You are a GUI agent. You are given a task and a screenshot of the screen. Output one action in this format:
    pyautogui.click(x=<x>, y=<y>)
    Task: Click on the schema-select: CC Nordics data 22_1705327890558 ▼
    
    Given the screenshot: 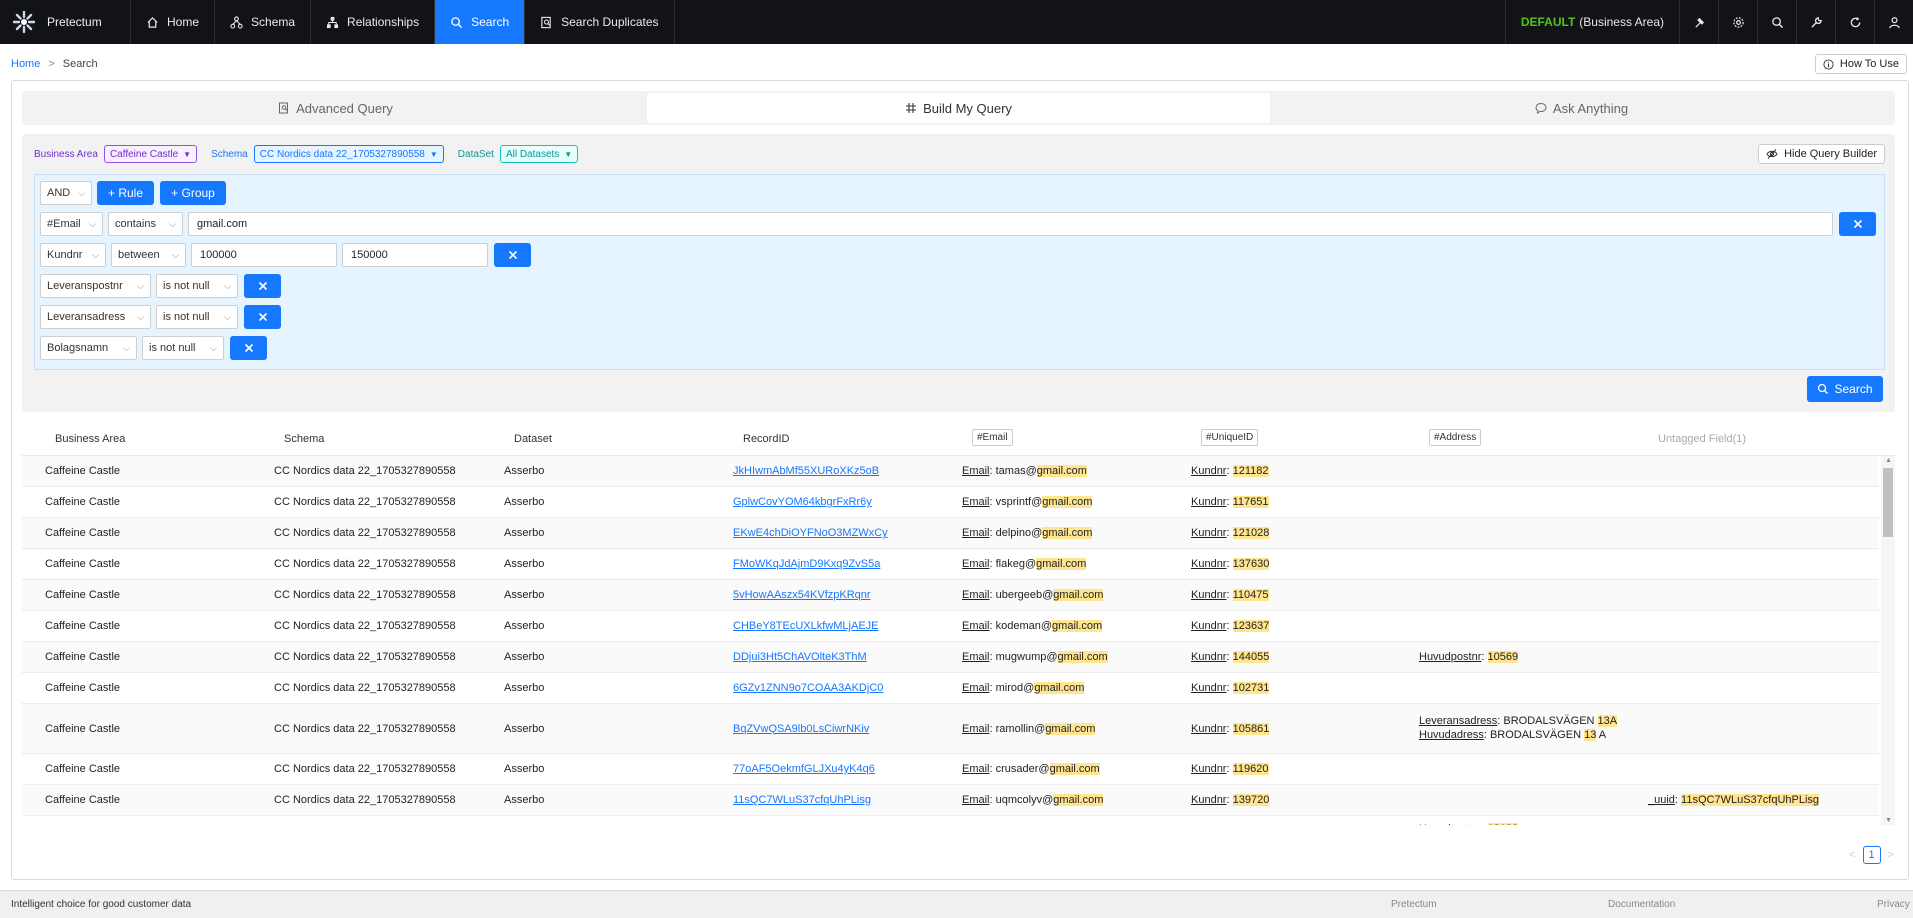 What is the action you would take?
    pyautogui.click(x=348, y=154)
    